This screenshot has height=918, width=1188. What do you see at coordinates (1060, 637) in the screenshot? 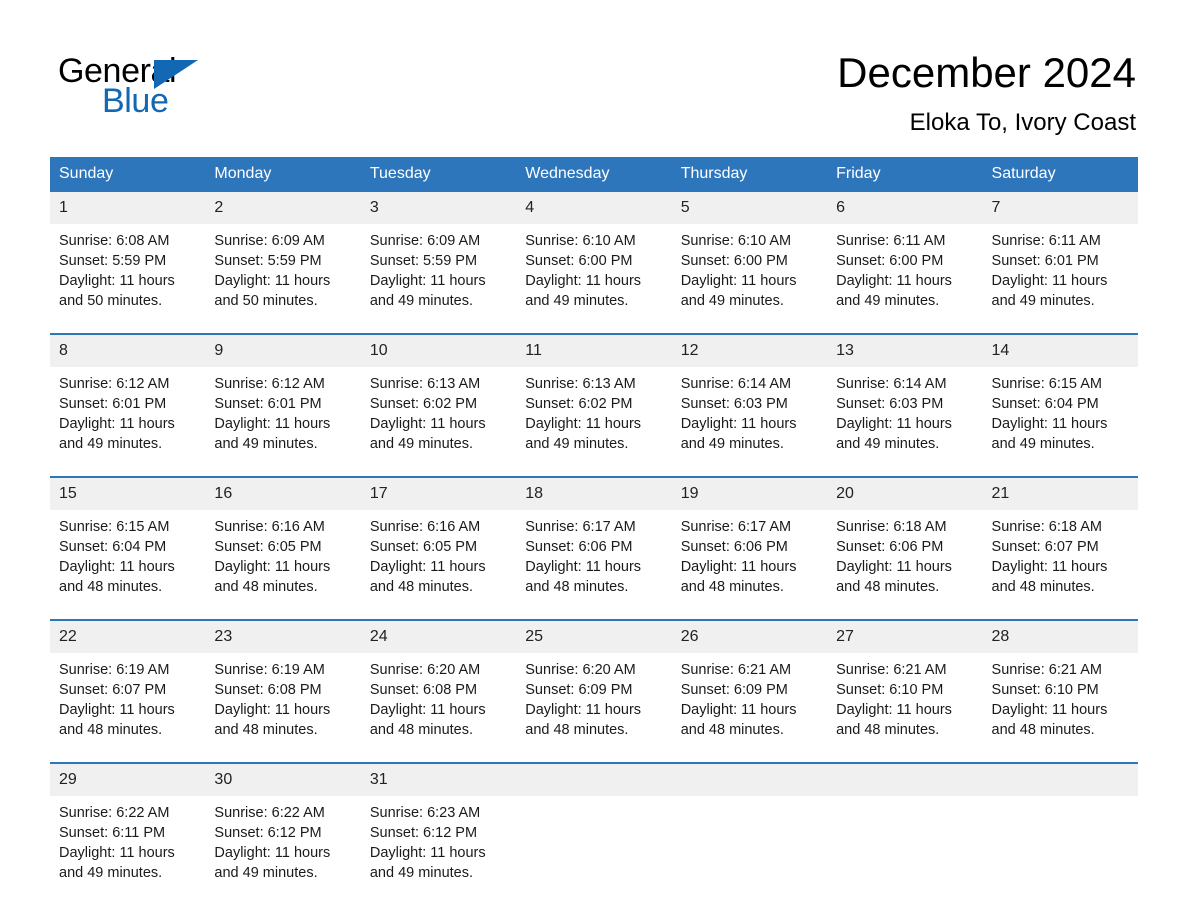
I see `day-number: 28` at bounding box center [1060, 637].